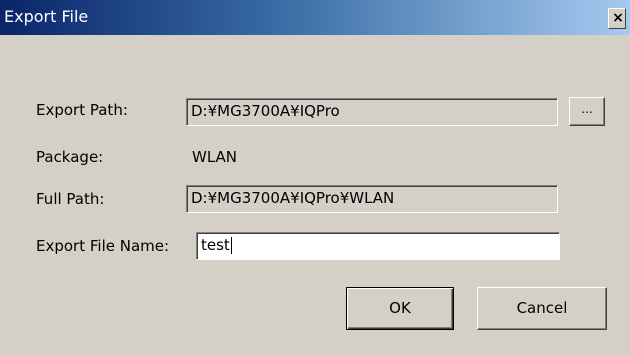  What do you see at coordinates (293, 198) in the screenshot?
I see `full-path-value: D:¥MG3700A¥IQPro¥WLAN` at bounding box center [293, 198].